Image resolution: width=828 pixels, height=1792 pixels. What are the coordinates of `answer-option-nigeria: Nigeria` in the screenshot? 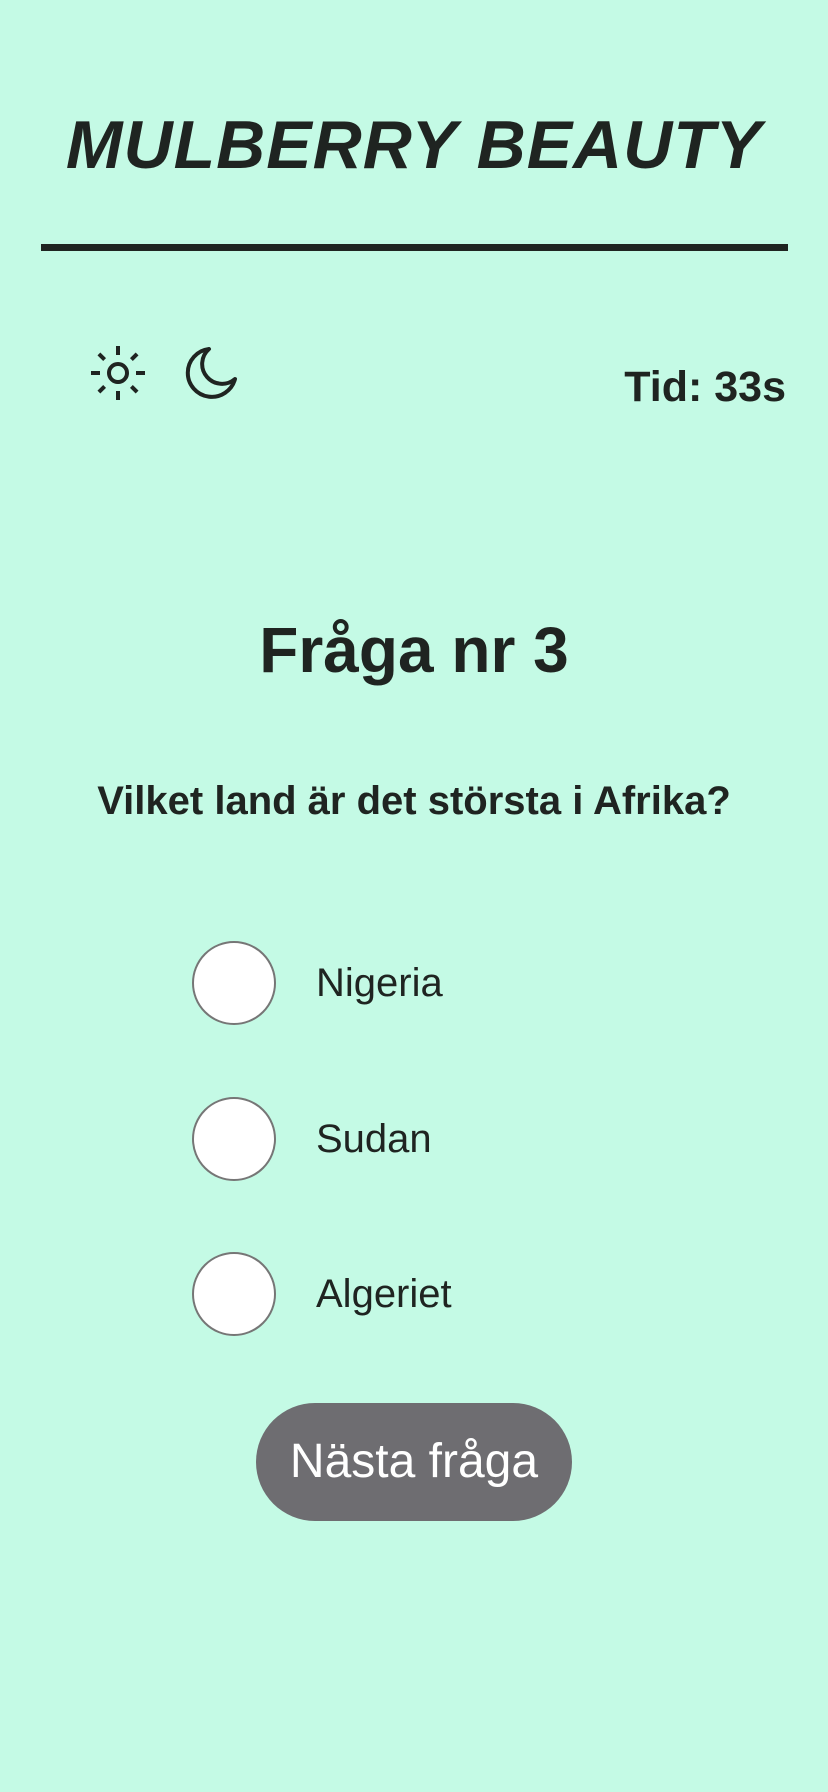 It's located at (317, 983).